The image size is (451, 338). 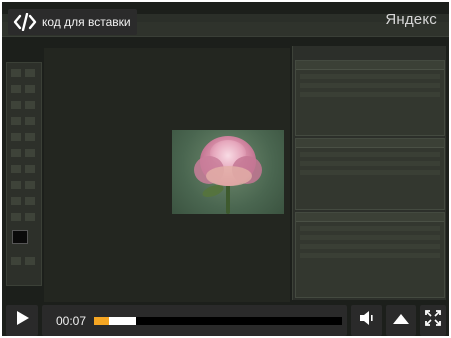 I want to click on yandex-logo: Яндекс, so click(x=411, y=19).